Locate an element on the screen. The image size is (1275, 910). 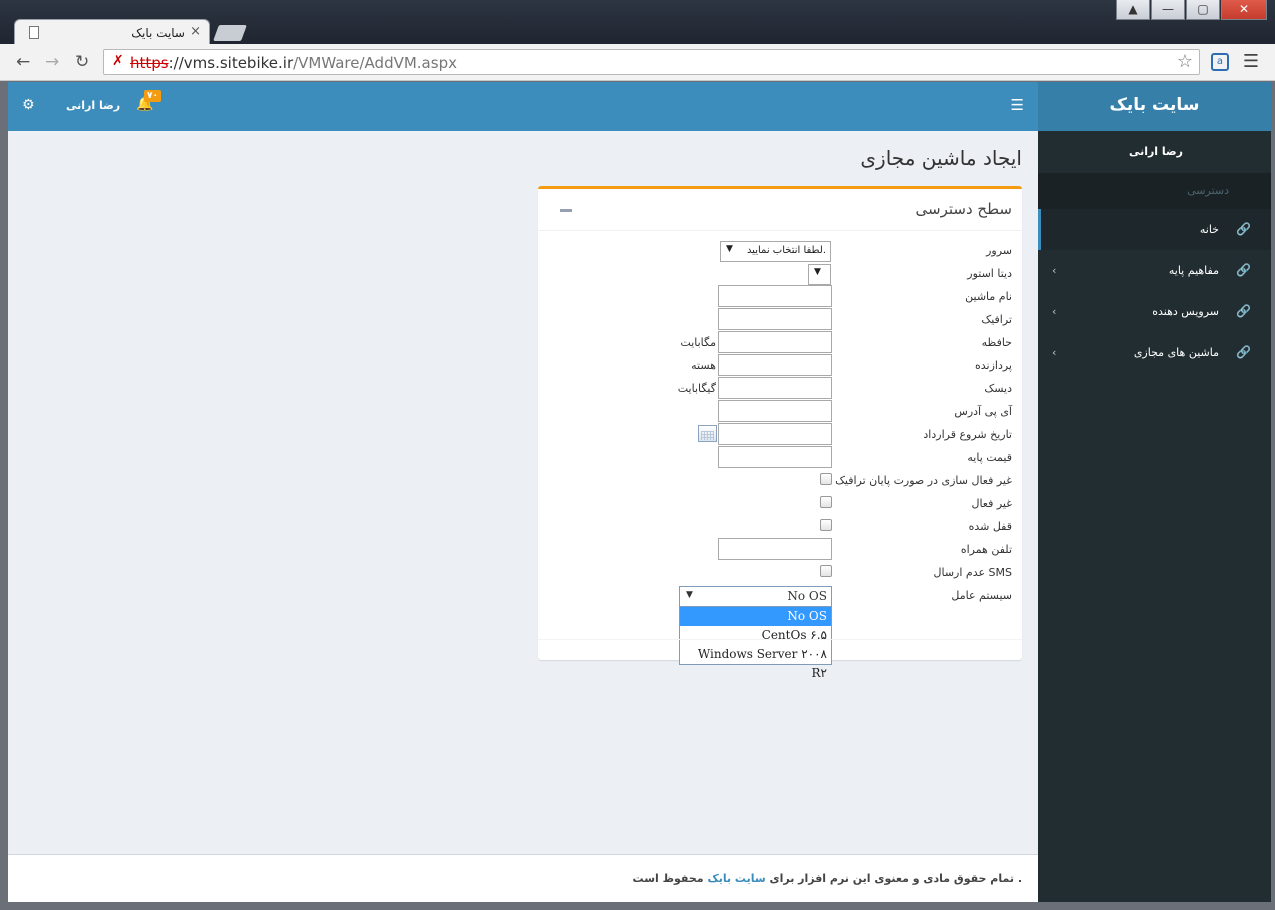
settings-gears-icon: ⚙ is located at coordinates (28, 105).